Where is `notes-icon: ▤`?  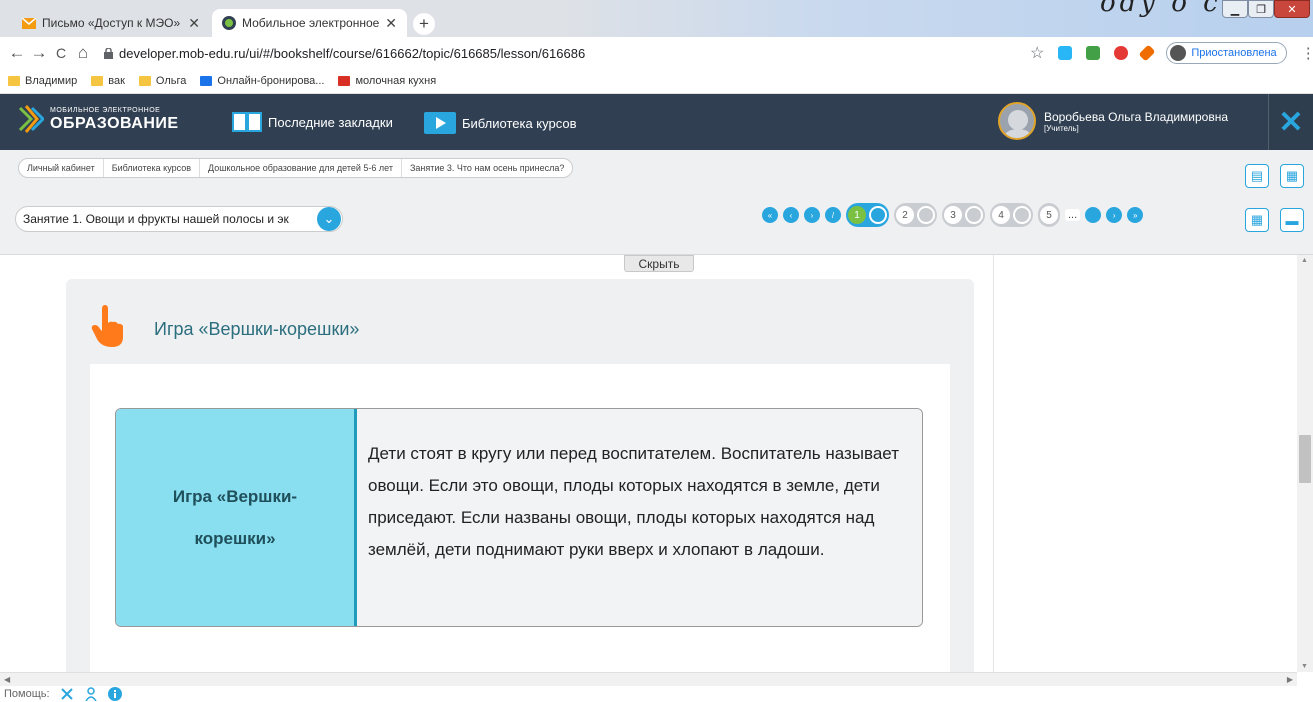 notes-icon: ▤ is located at coordinates (1257, 176).